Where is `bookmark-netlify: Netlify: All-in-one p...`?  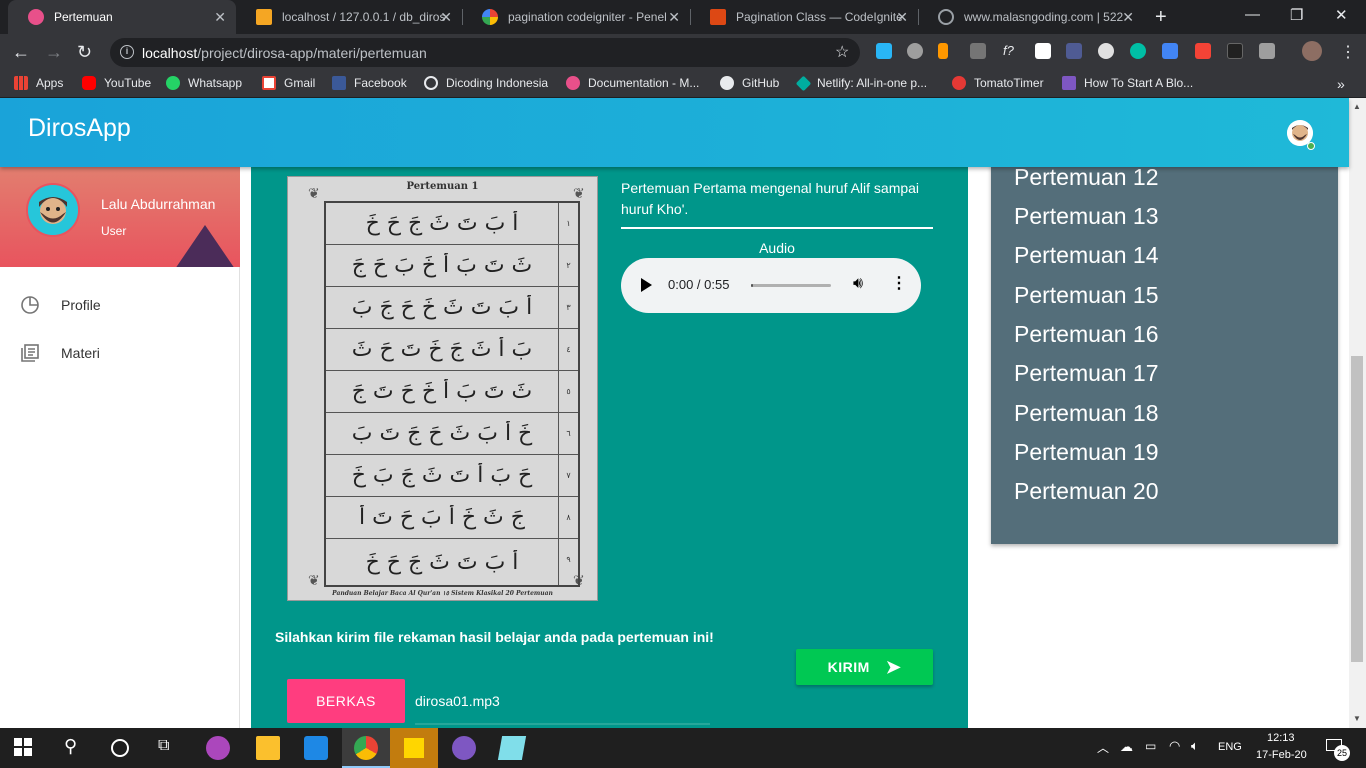 bookmark-netlify: Netlify: All-in-one p... is located at coordinates (861, 83).